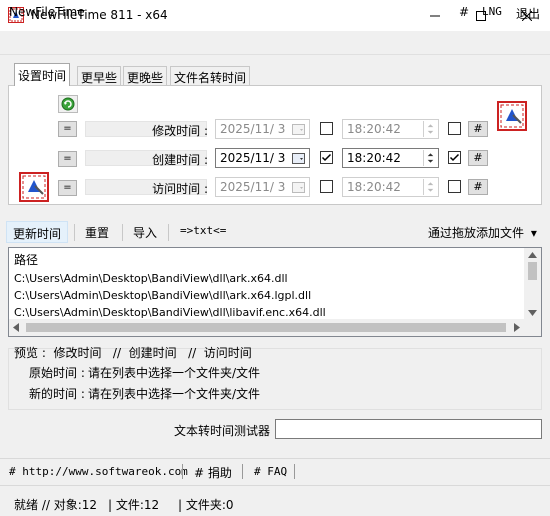 Image resolution: width=550 pixels, height=516 pixels. What do you see at coordinates (374, 158) in the screenshot?
I see `created-time-value: 18:20:42` at bounding box center [374, 158].